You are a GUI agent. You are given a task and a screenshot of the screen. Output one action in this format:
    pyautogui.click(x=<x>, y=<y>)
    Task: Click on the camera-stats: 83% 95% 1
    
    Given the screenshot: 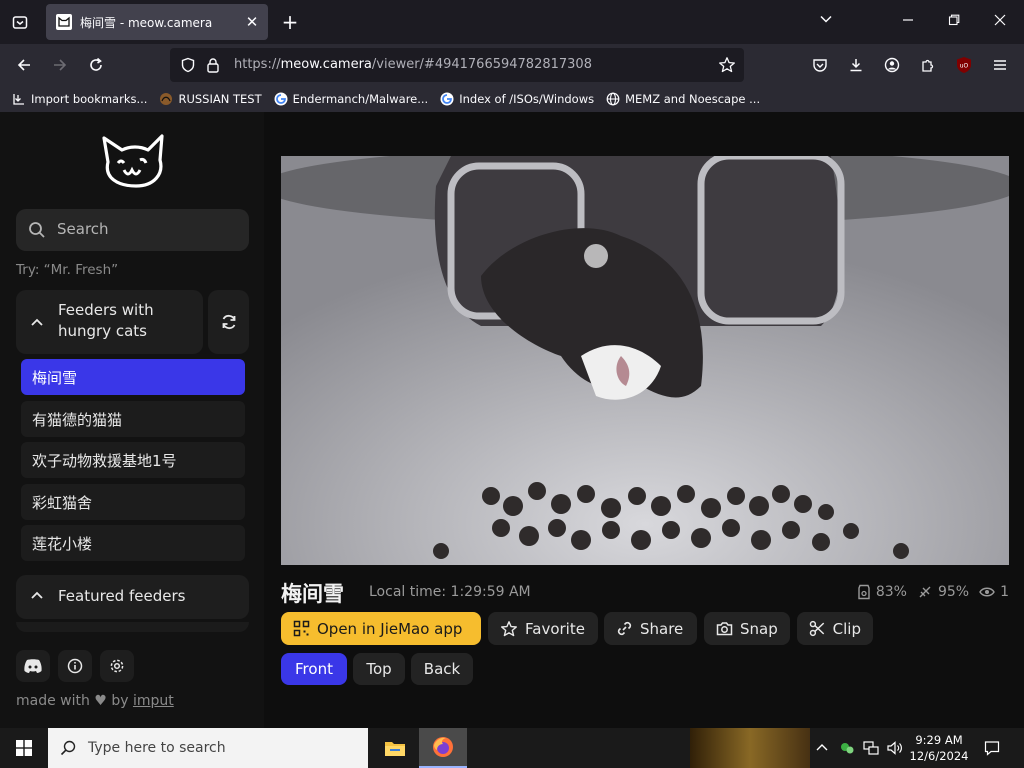 What is the action you would take?
    pyautogui.click(x=928, y=592)
    